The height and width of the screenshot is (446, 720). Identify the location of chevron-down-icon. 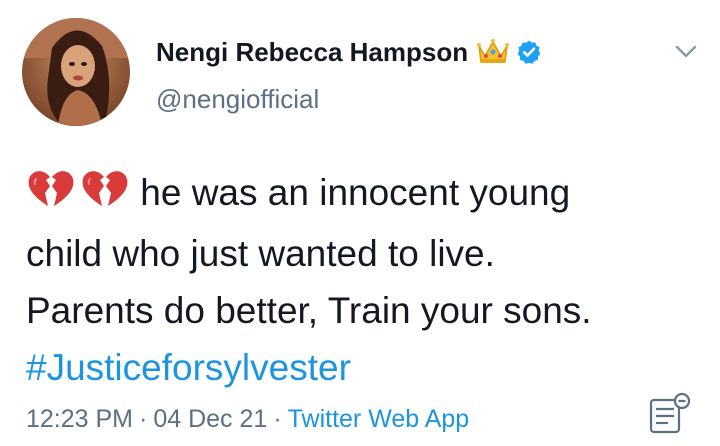
(686, 52).